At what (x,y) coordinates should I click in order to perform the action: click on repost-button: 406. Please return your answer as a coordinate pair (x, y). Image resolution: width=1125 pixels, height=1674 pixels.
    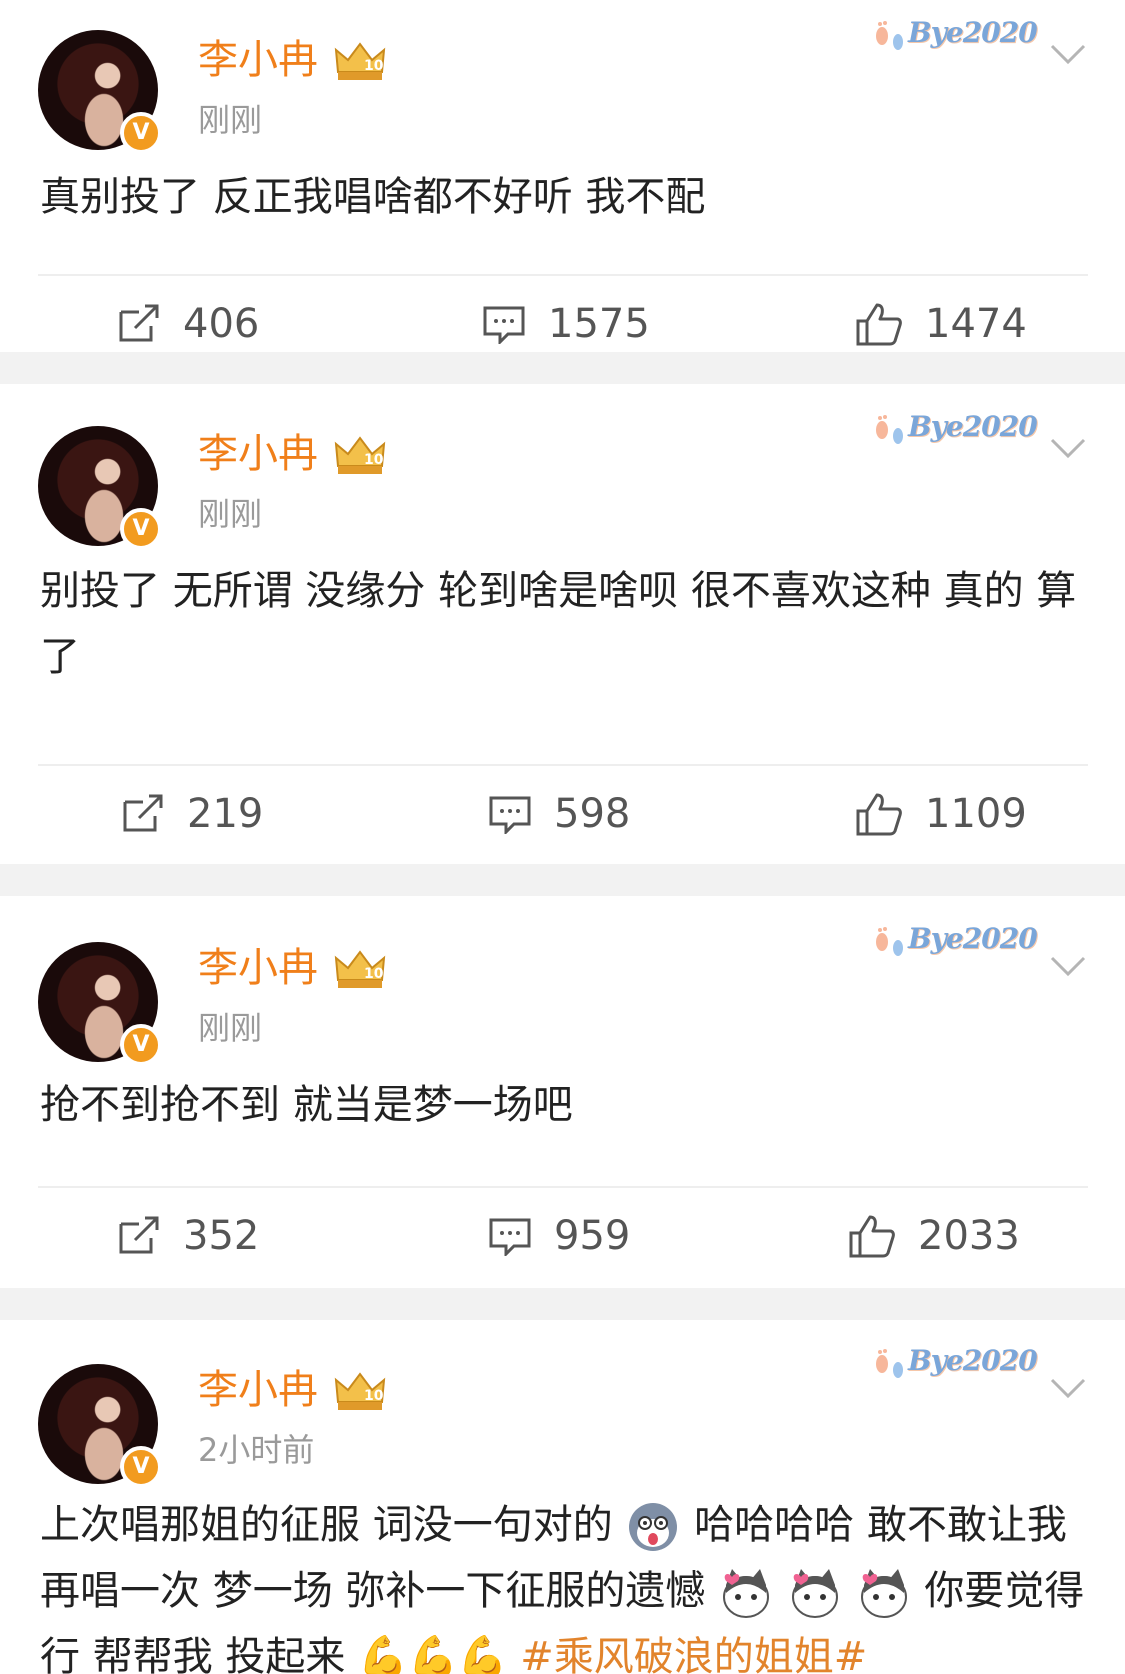
    Looking at the image, I should click on (188, 314).